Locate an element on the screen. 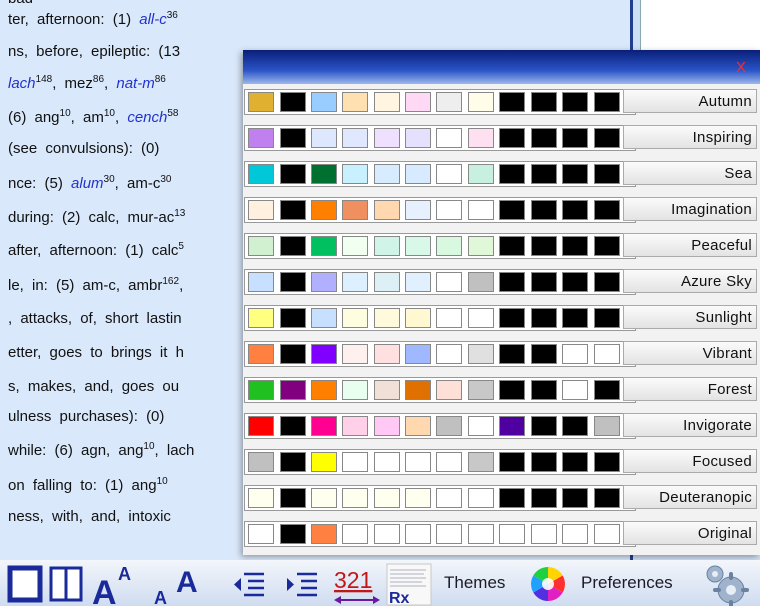 The image size is (760, 606). font-smaller-icon: A A is located at coordinates (187, 584).